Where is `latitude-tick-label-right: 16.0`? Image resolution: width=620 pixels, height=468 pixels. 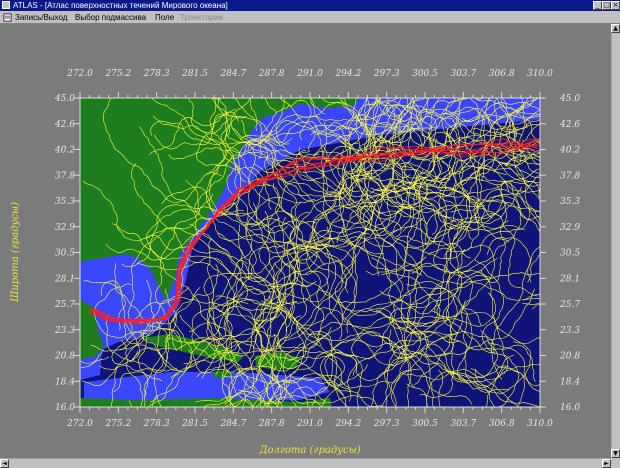
latitude-tick-label-right: 16.0 is located at coordinates (570, 408).